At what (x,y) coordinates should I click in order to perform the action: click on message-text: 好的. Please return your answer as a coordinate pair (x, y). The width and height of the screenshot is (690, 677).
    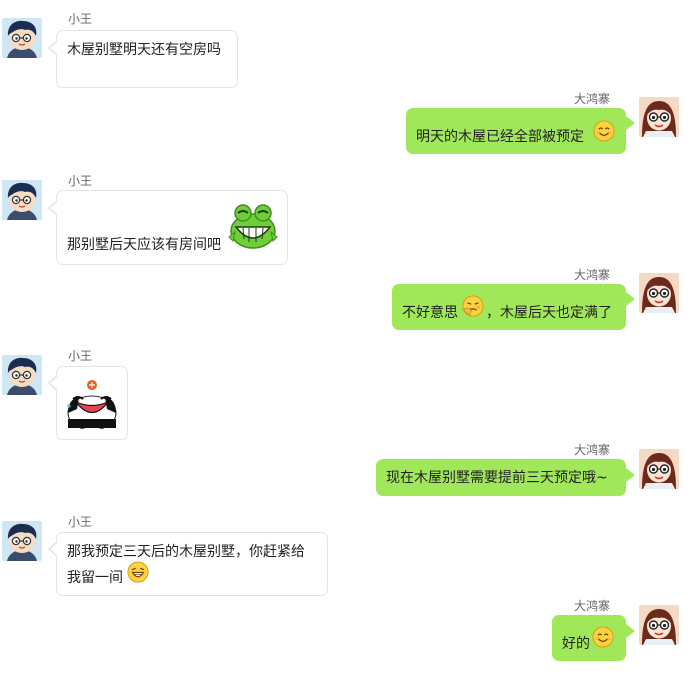
    Looking at the image, I should click on (576, 644).